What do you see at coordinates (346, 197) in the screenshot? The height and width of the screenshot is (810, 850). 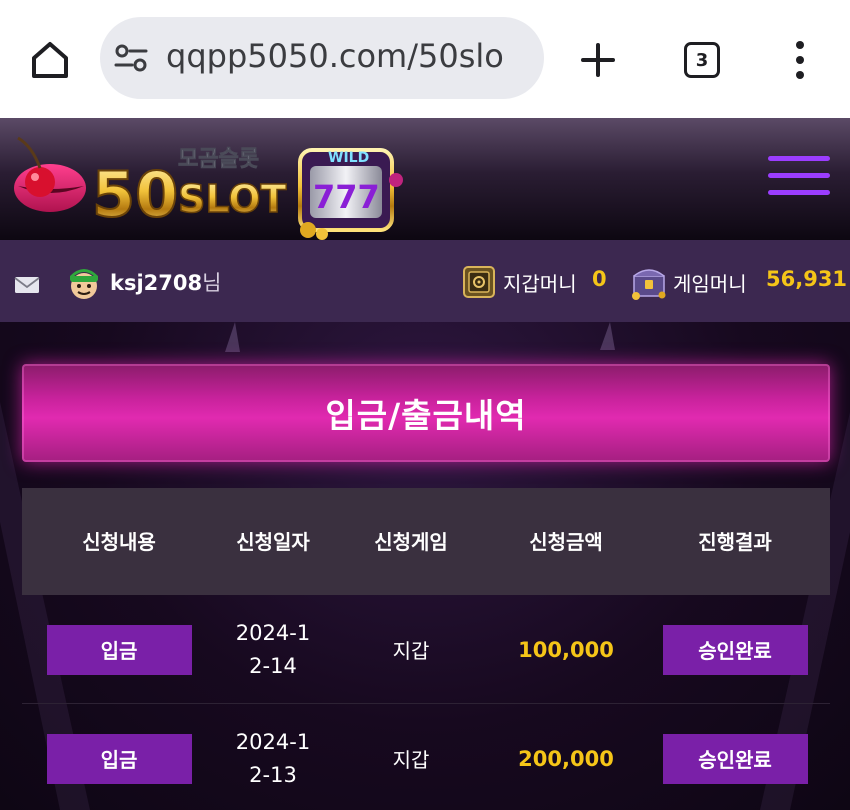 I see `svg-text: 777` at bounding box center [346, 197].